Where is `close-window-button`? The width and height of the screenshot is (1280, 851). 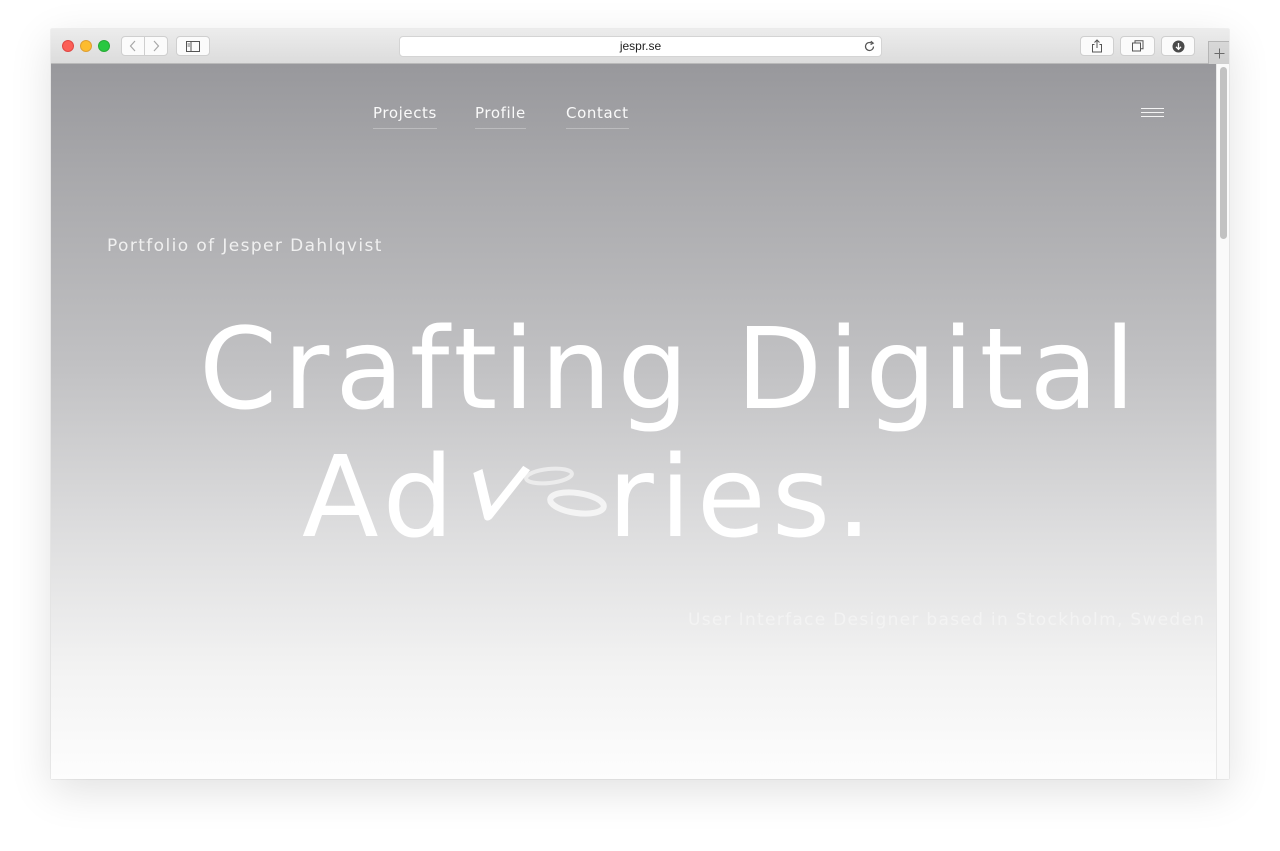 close-window-button is located at coordinates (68, 46).